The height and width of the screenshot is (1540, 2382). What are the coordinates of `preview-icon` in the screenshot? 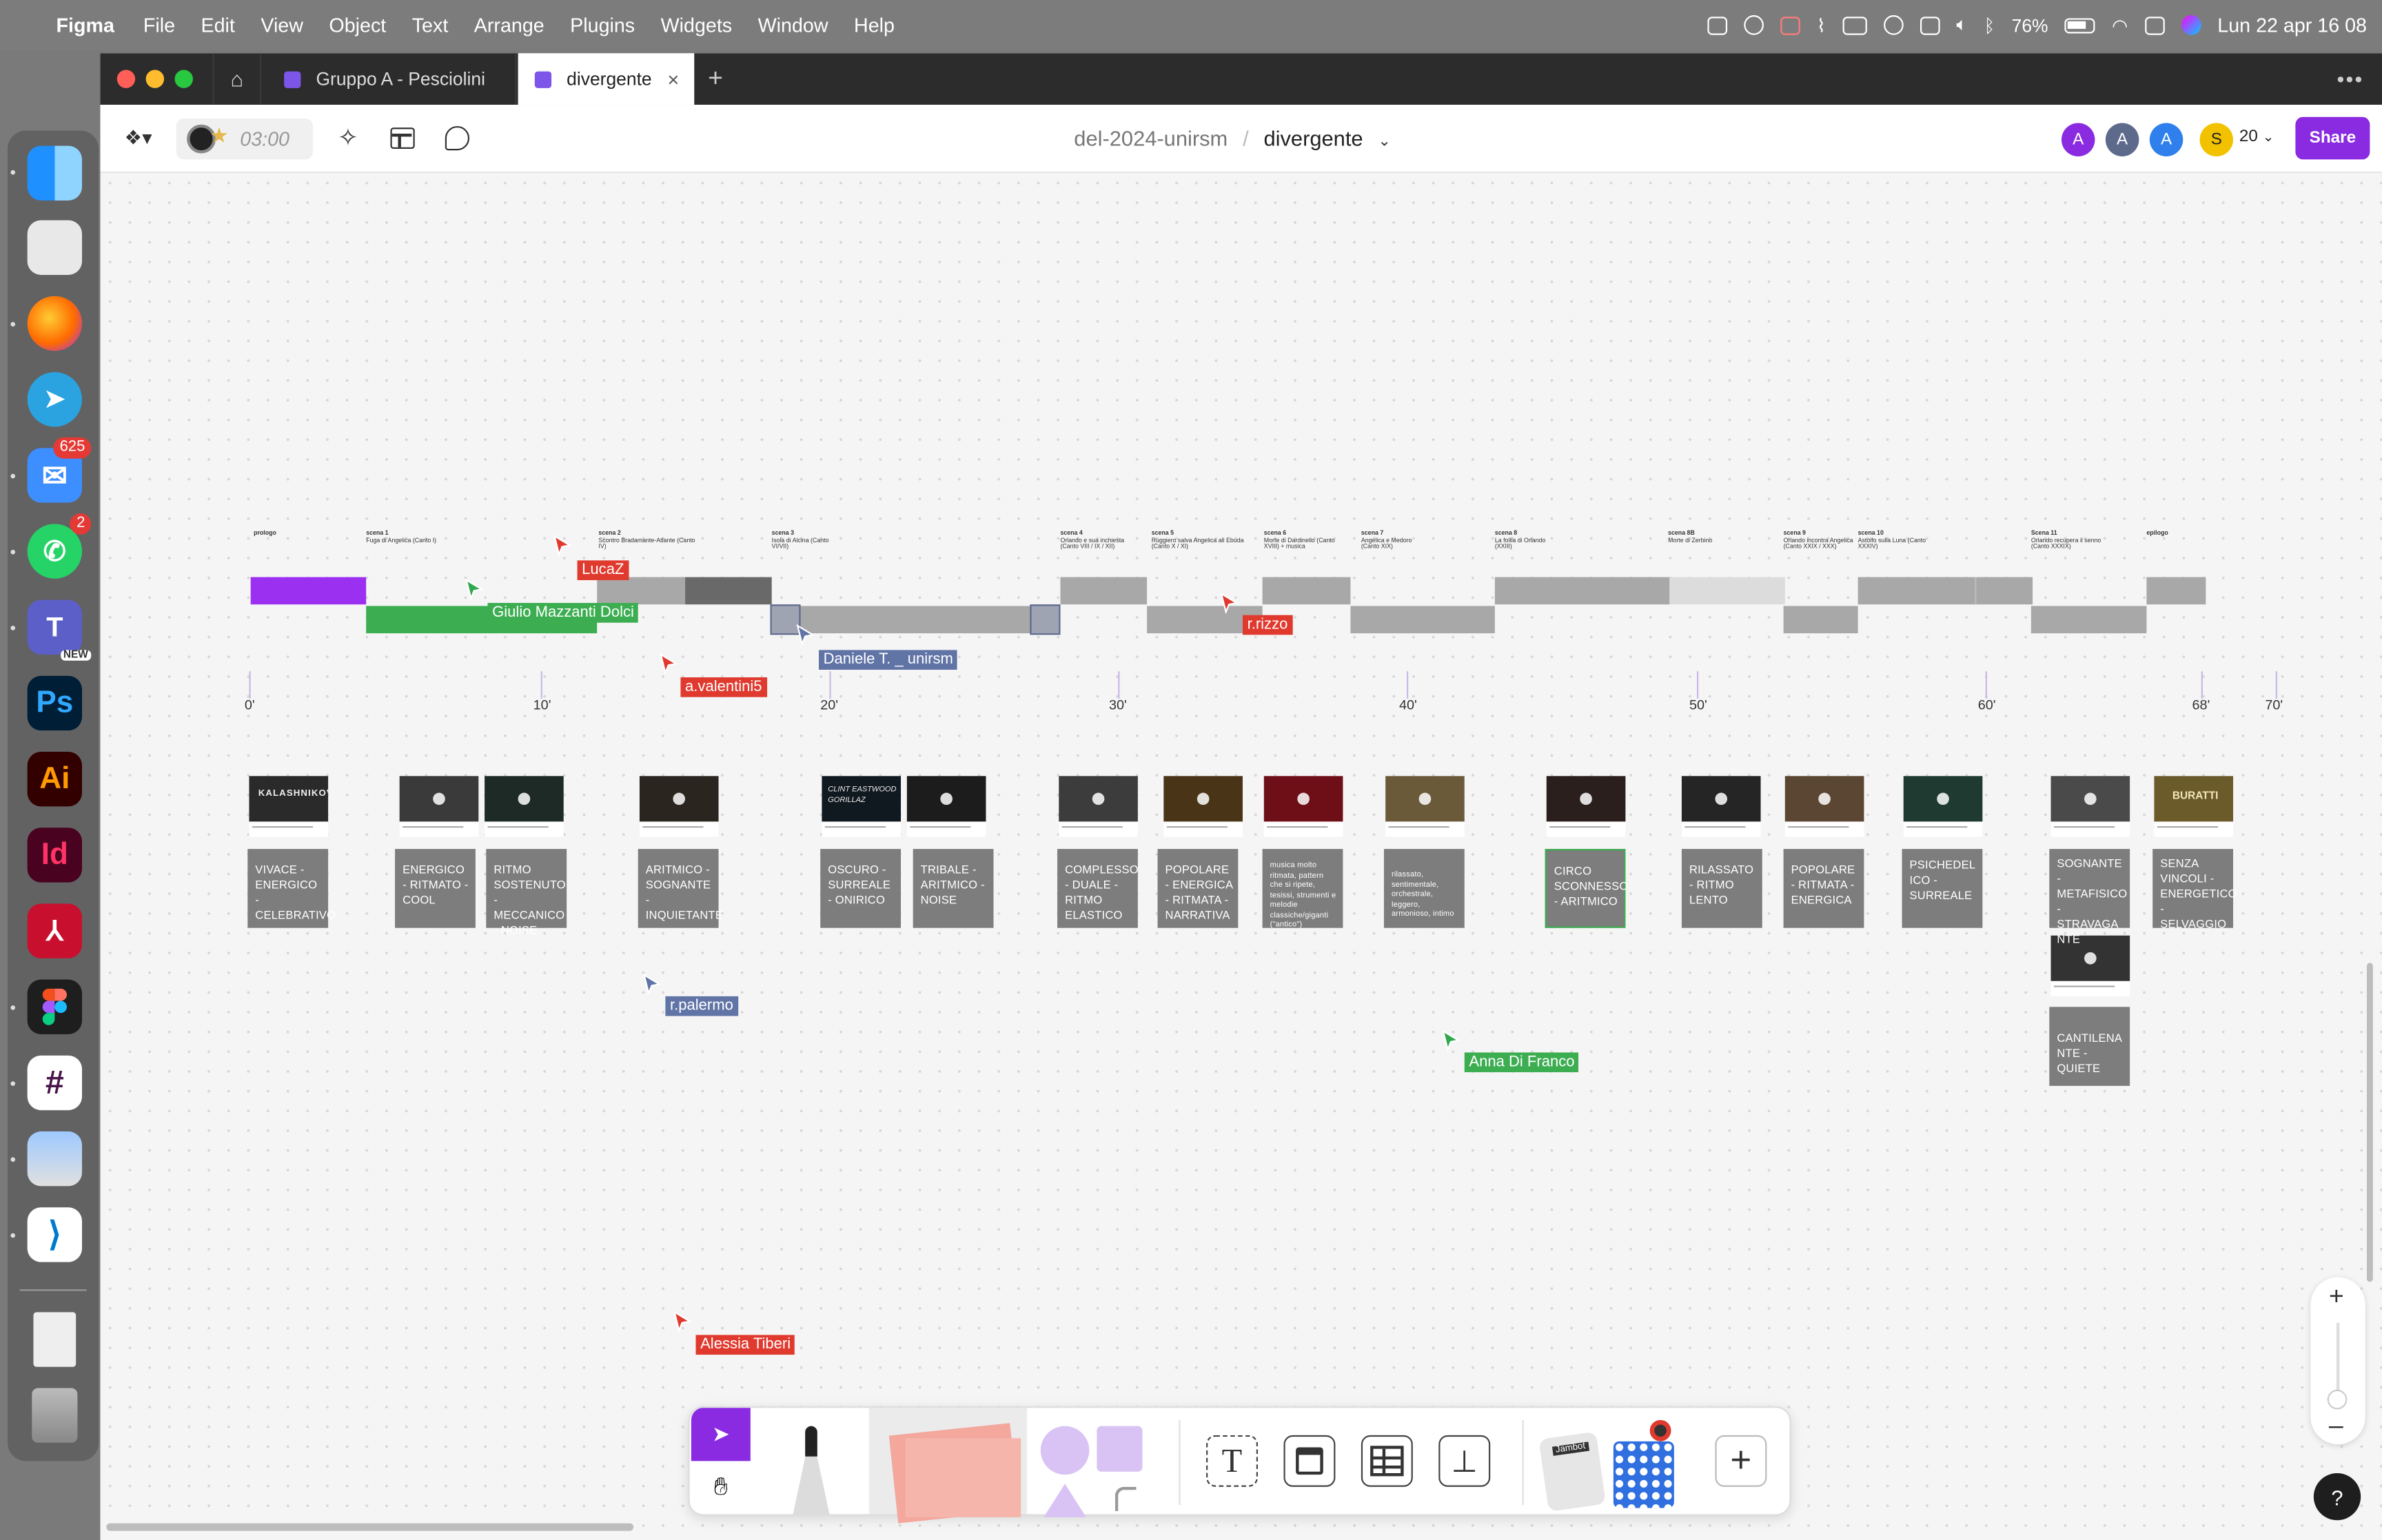 It's located at (55, 1159).